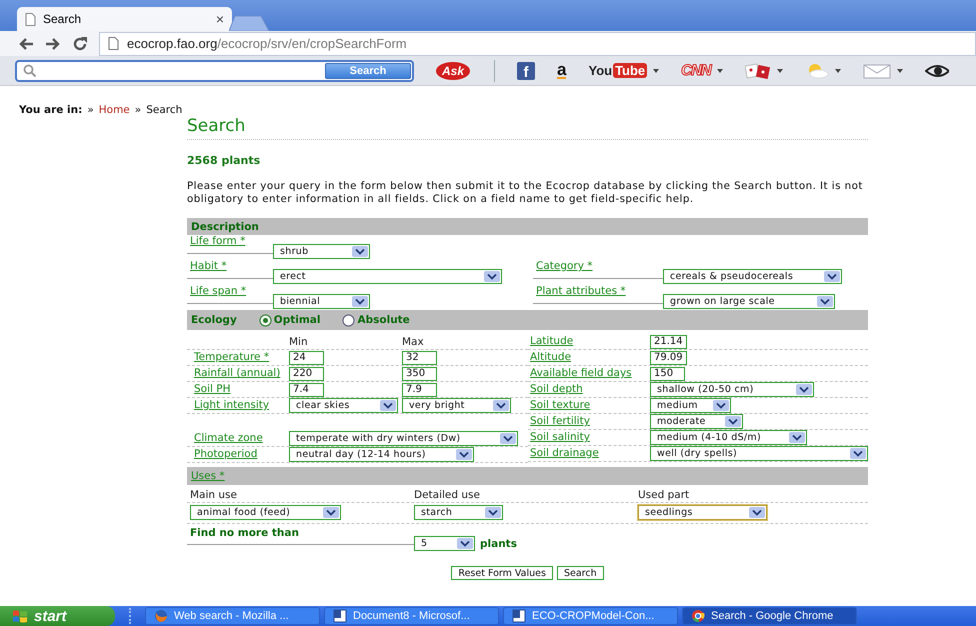 The image size is (976, 626). I want to click on input-field: 220, so click(306, 373).